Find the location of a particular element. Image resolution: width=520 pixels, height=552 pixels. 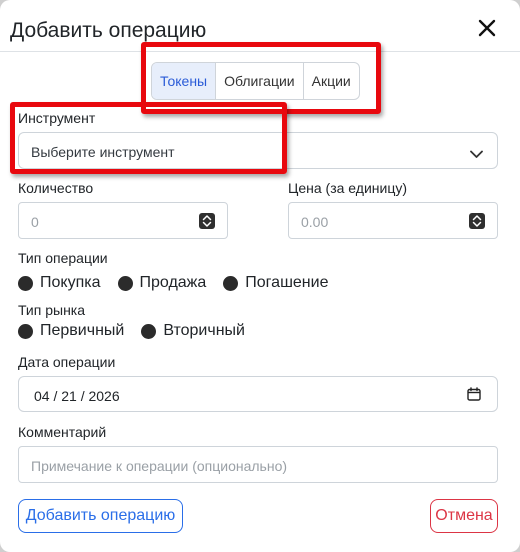

price-input: 0.00 is located at coordinates (393, 220).